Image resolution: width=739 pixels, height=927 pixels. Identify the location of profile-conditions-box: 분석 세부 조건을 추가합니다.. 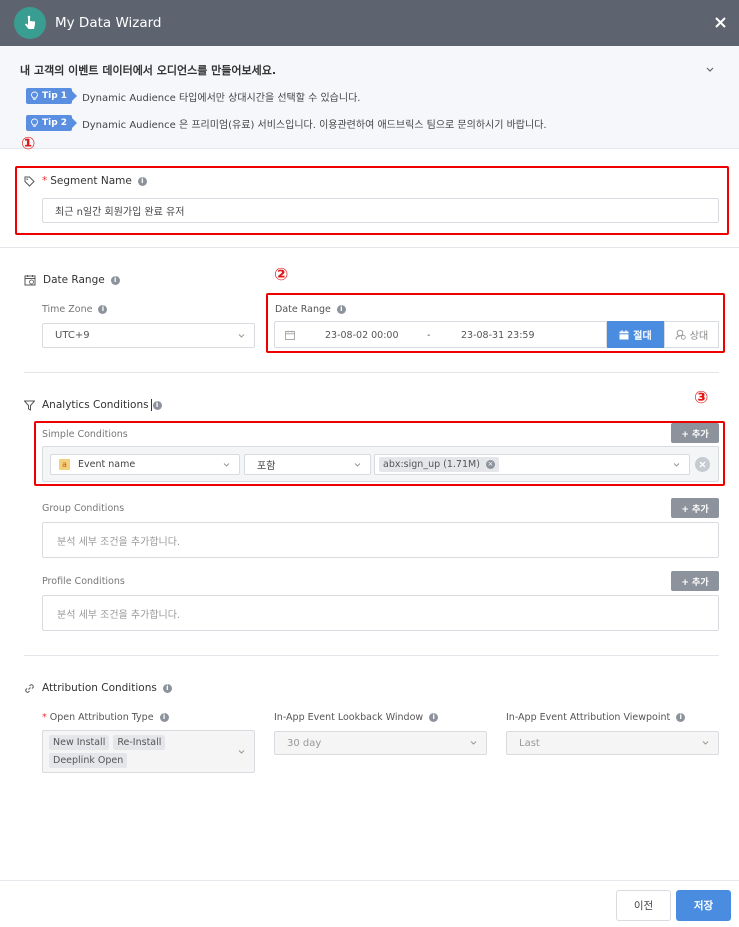
(380, 613).